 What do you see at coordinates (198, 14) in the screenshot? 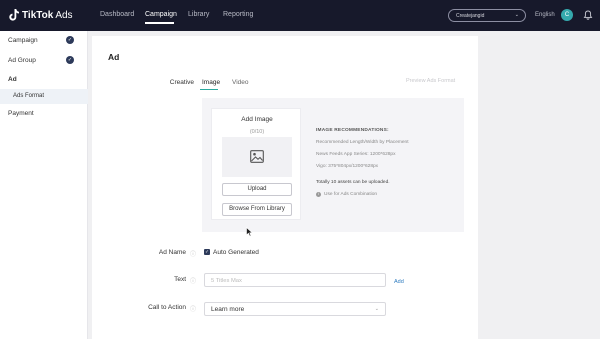
I see `nav-library: Library` at bounding box center [198, 14].